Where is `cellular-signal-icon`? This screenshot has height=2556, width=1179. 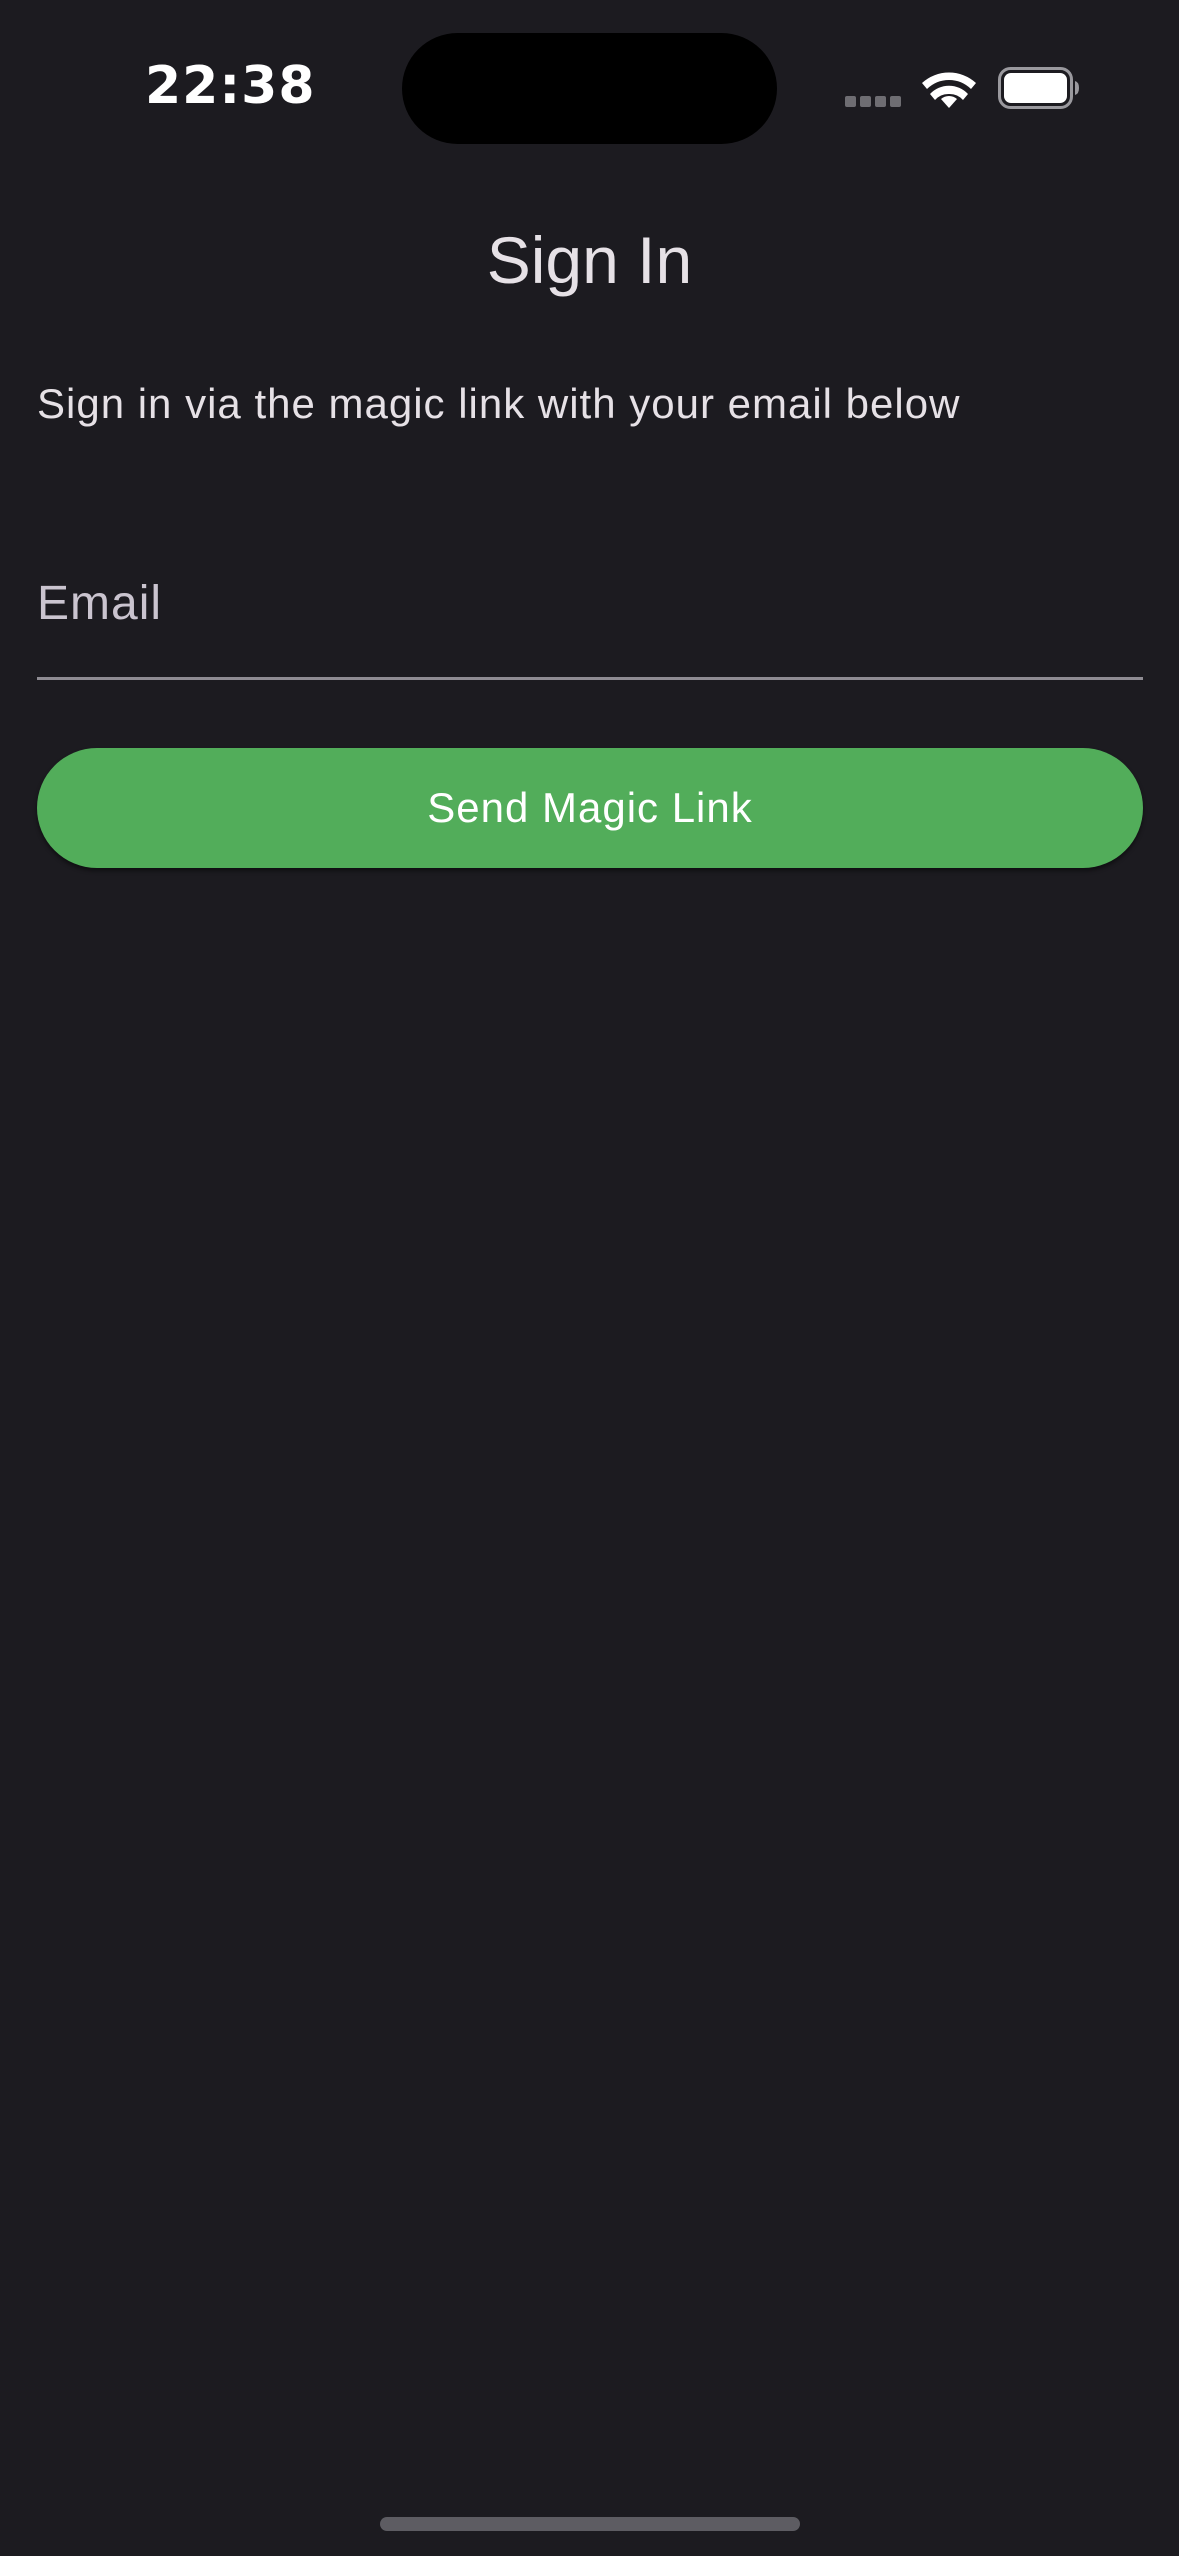 cellular-signal-icon is located at coordinates (875, 100).